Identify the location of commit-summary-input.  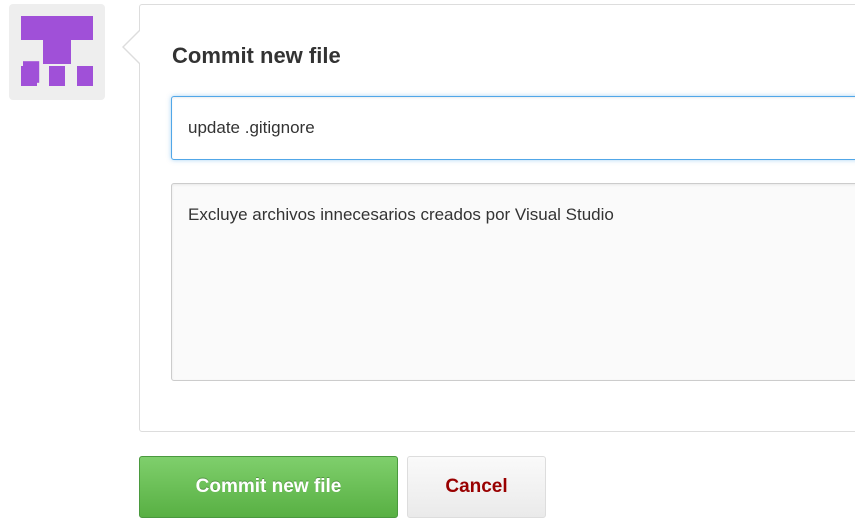
(513, 128).